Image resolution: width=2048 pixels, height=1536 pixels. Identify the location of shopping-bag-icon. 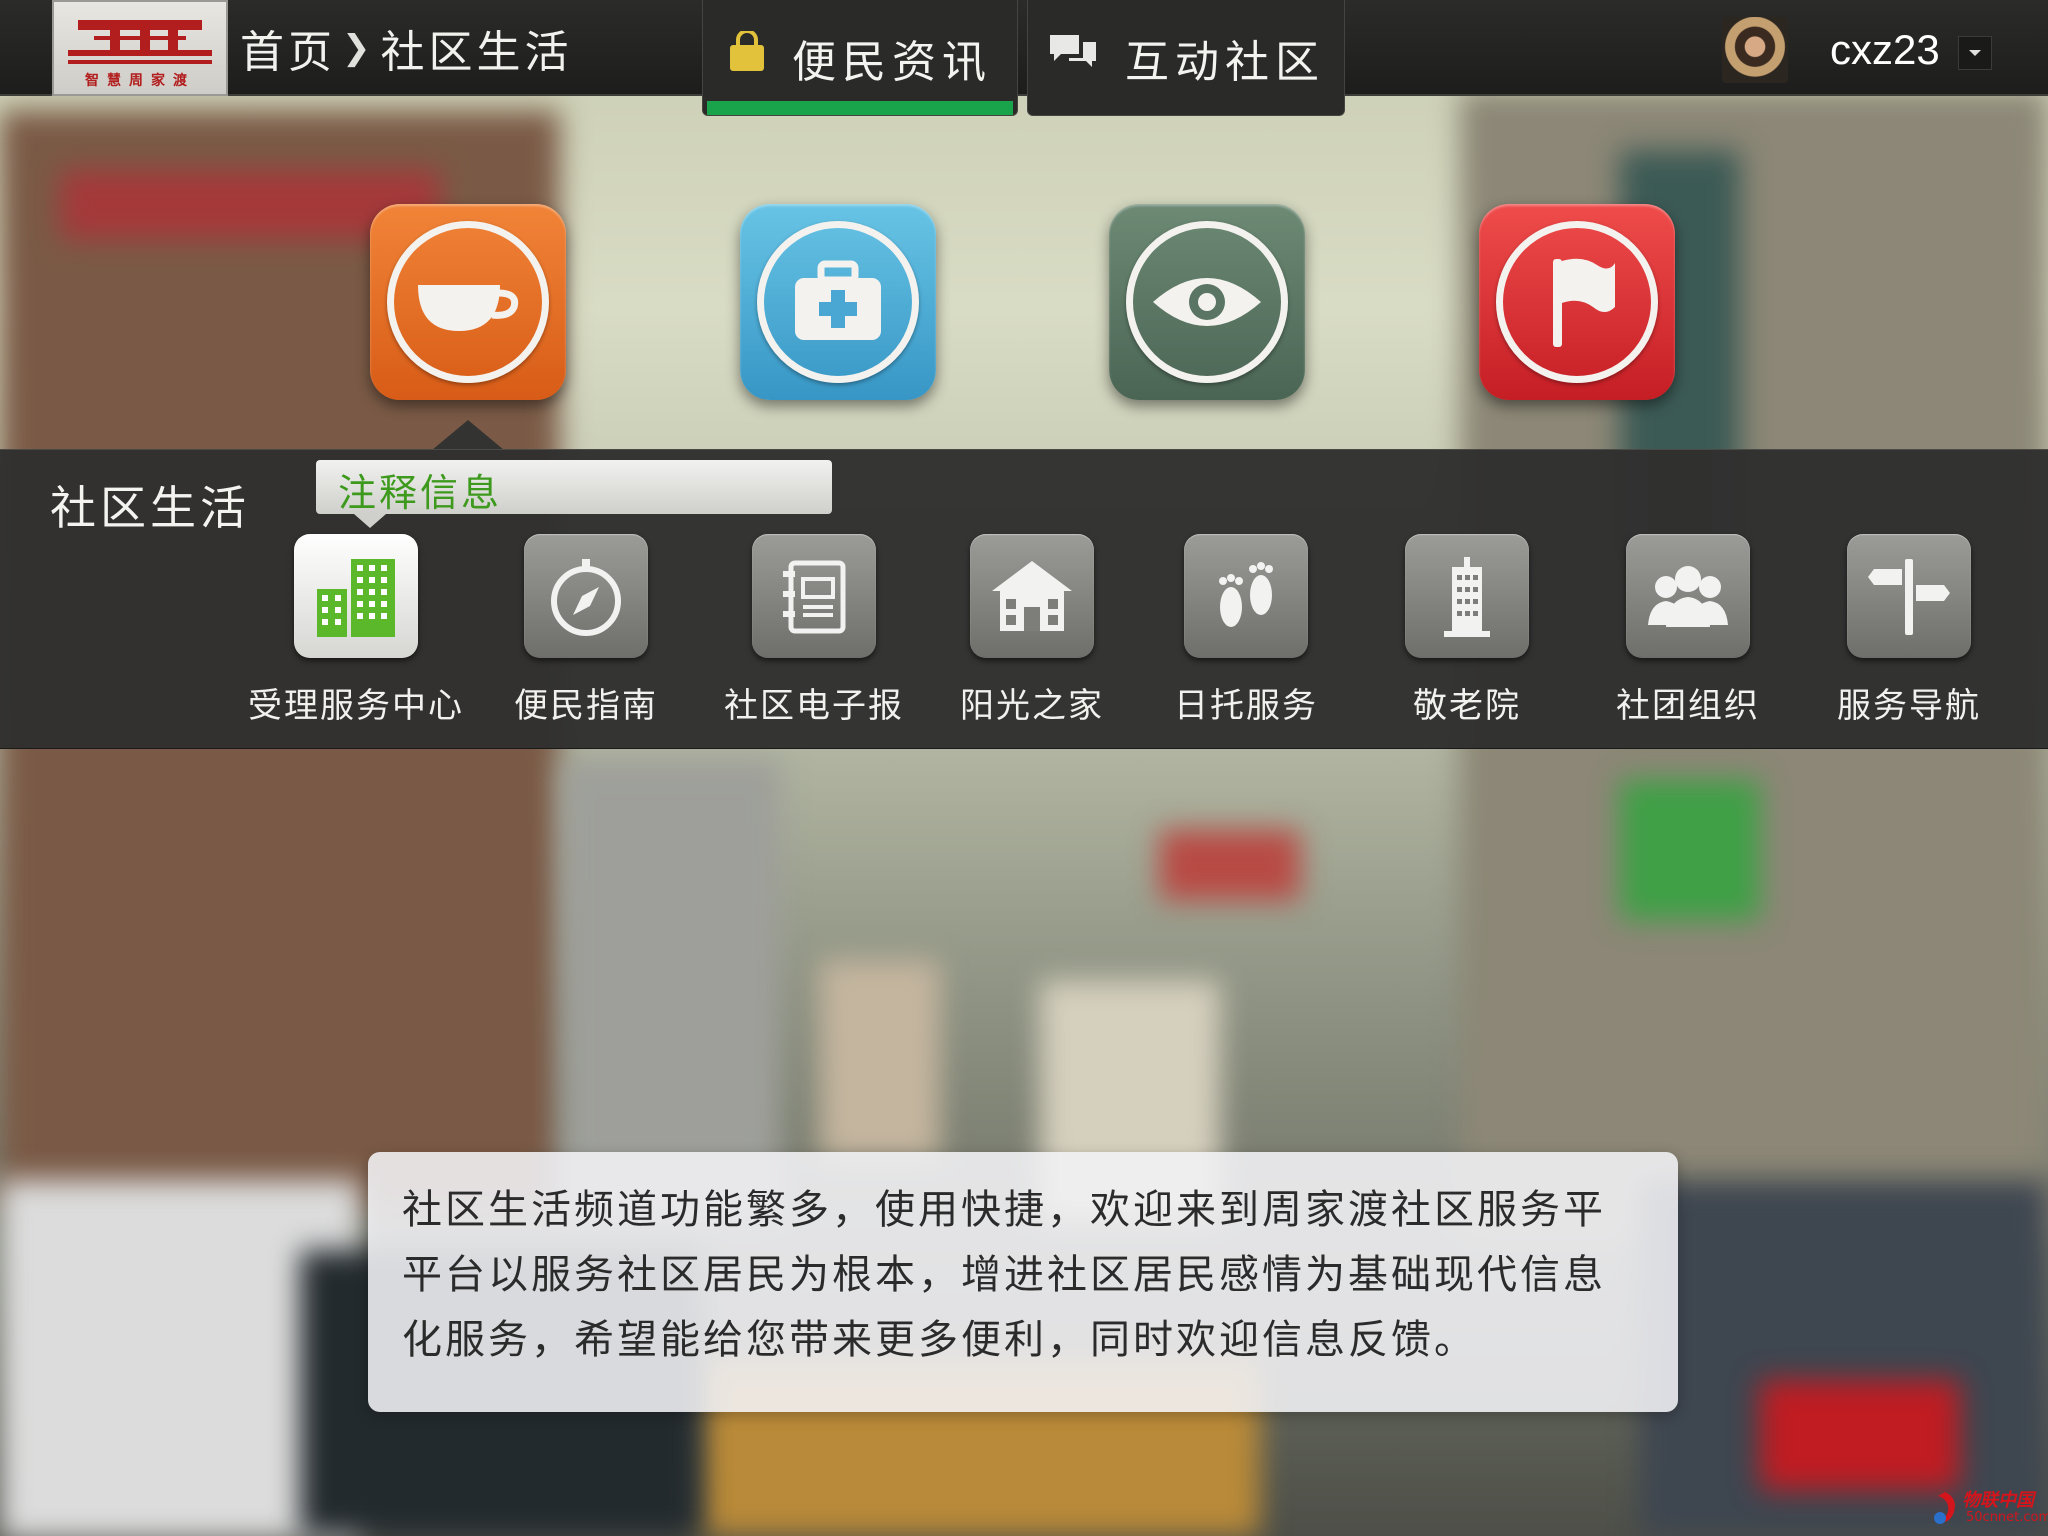
(747, 56).